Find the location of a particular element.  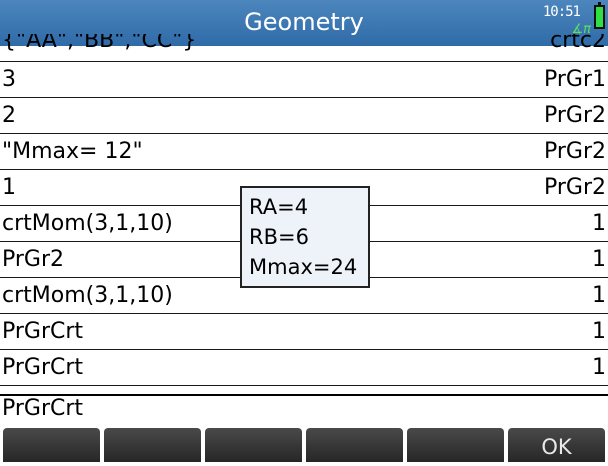

history-row: "Mmax= 12" PrGr2 is located at coordinates (304, 152).